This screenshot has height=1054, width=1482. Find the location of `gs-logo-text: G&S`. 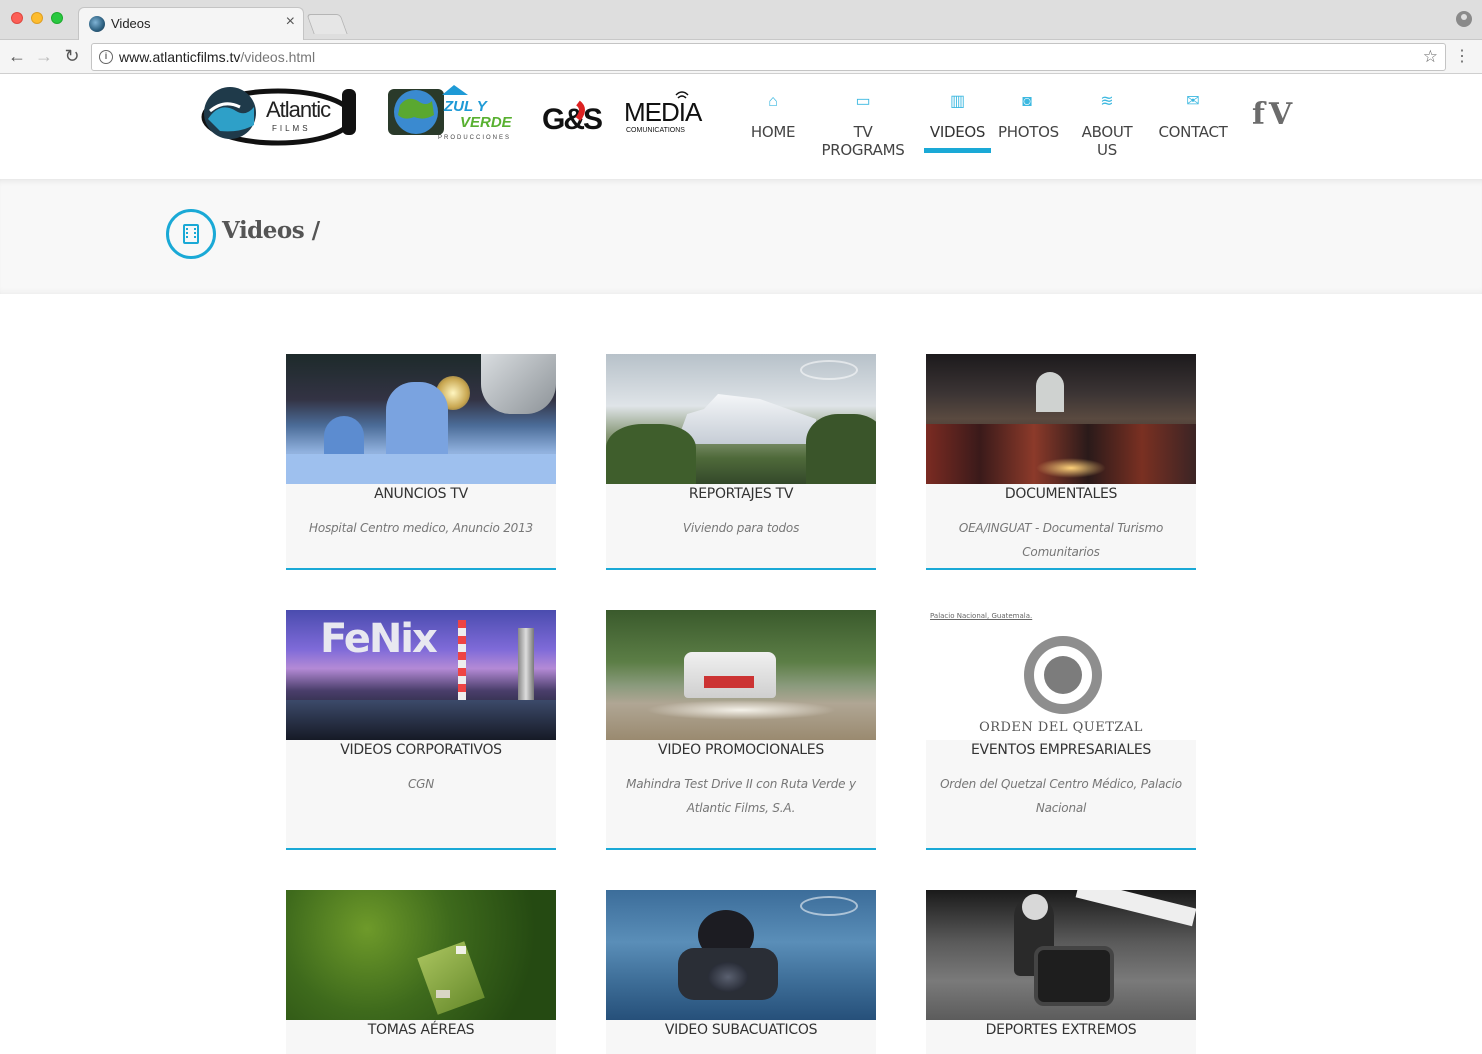

gs-logo-text: G&S is located at coordinates (572, 119).